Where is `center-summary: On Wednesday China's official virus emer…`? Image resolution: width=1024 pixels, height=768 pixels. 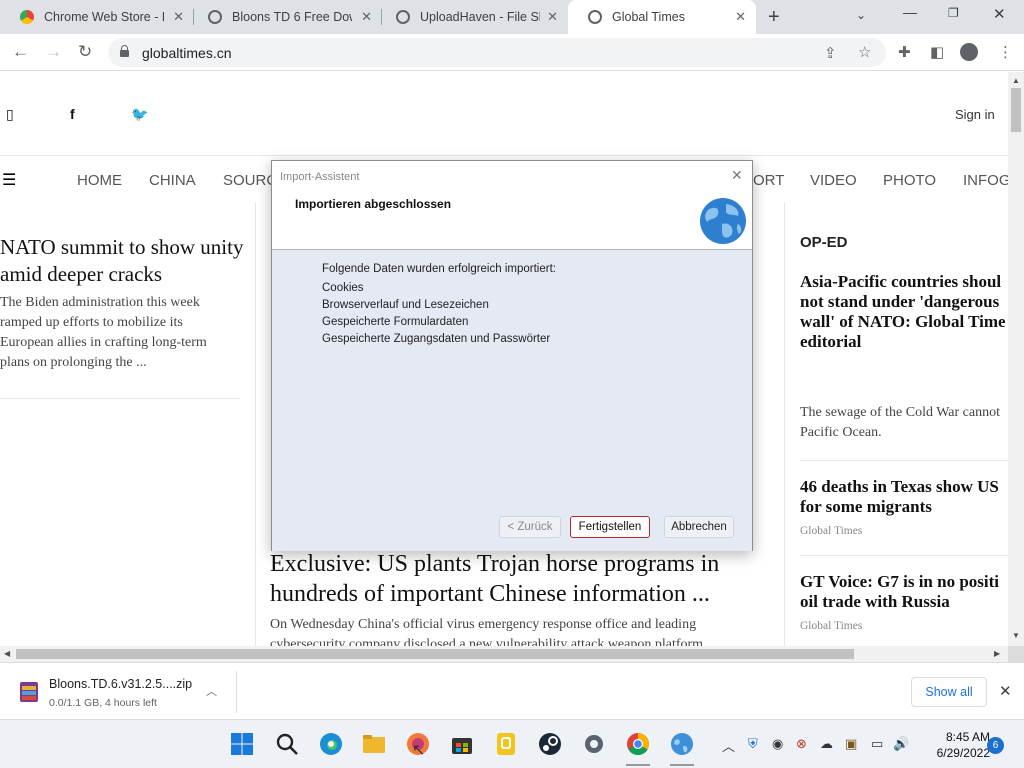 center-summary: On Wednesday China's official virus emer… is located at coordinates (487, 631).